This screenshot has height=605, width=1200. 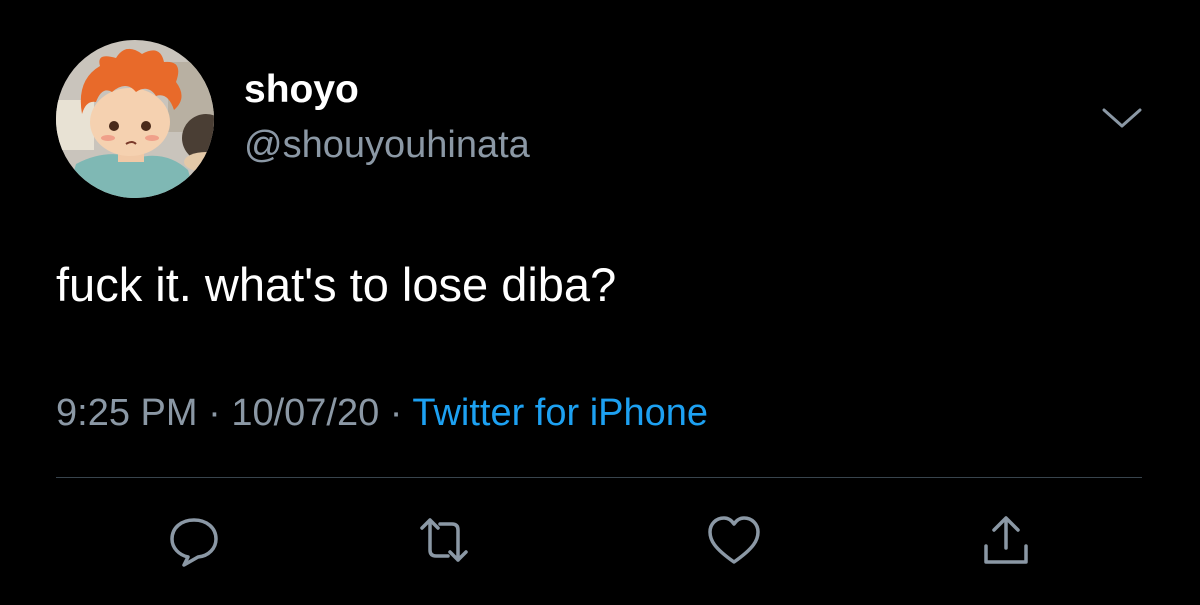 I want to click on chevron-down-icon, so click(x=1122, y=118).